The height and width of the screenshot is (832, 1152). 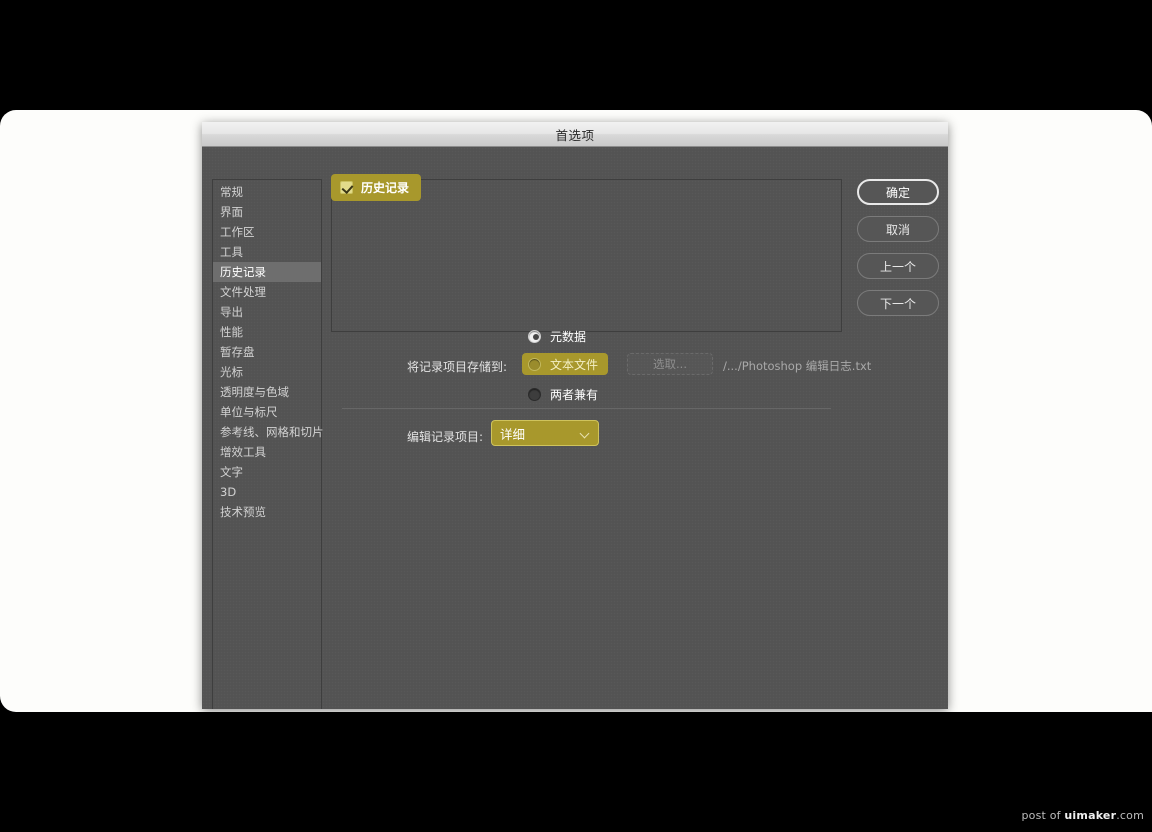 I want to click on sidebar-item-7: 性能, so click(x=267, y=332).